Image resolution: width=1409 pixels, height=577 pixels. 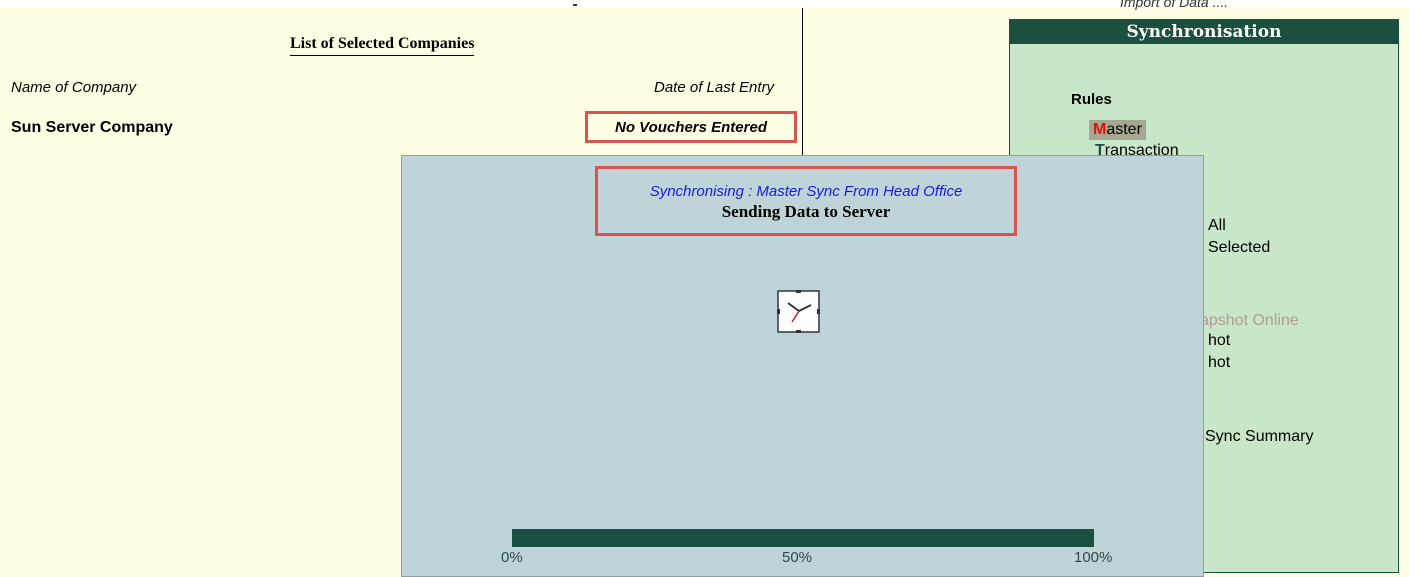 I want to click on rules-heading: Rules, so click(x=1091, y=99).